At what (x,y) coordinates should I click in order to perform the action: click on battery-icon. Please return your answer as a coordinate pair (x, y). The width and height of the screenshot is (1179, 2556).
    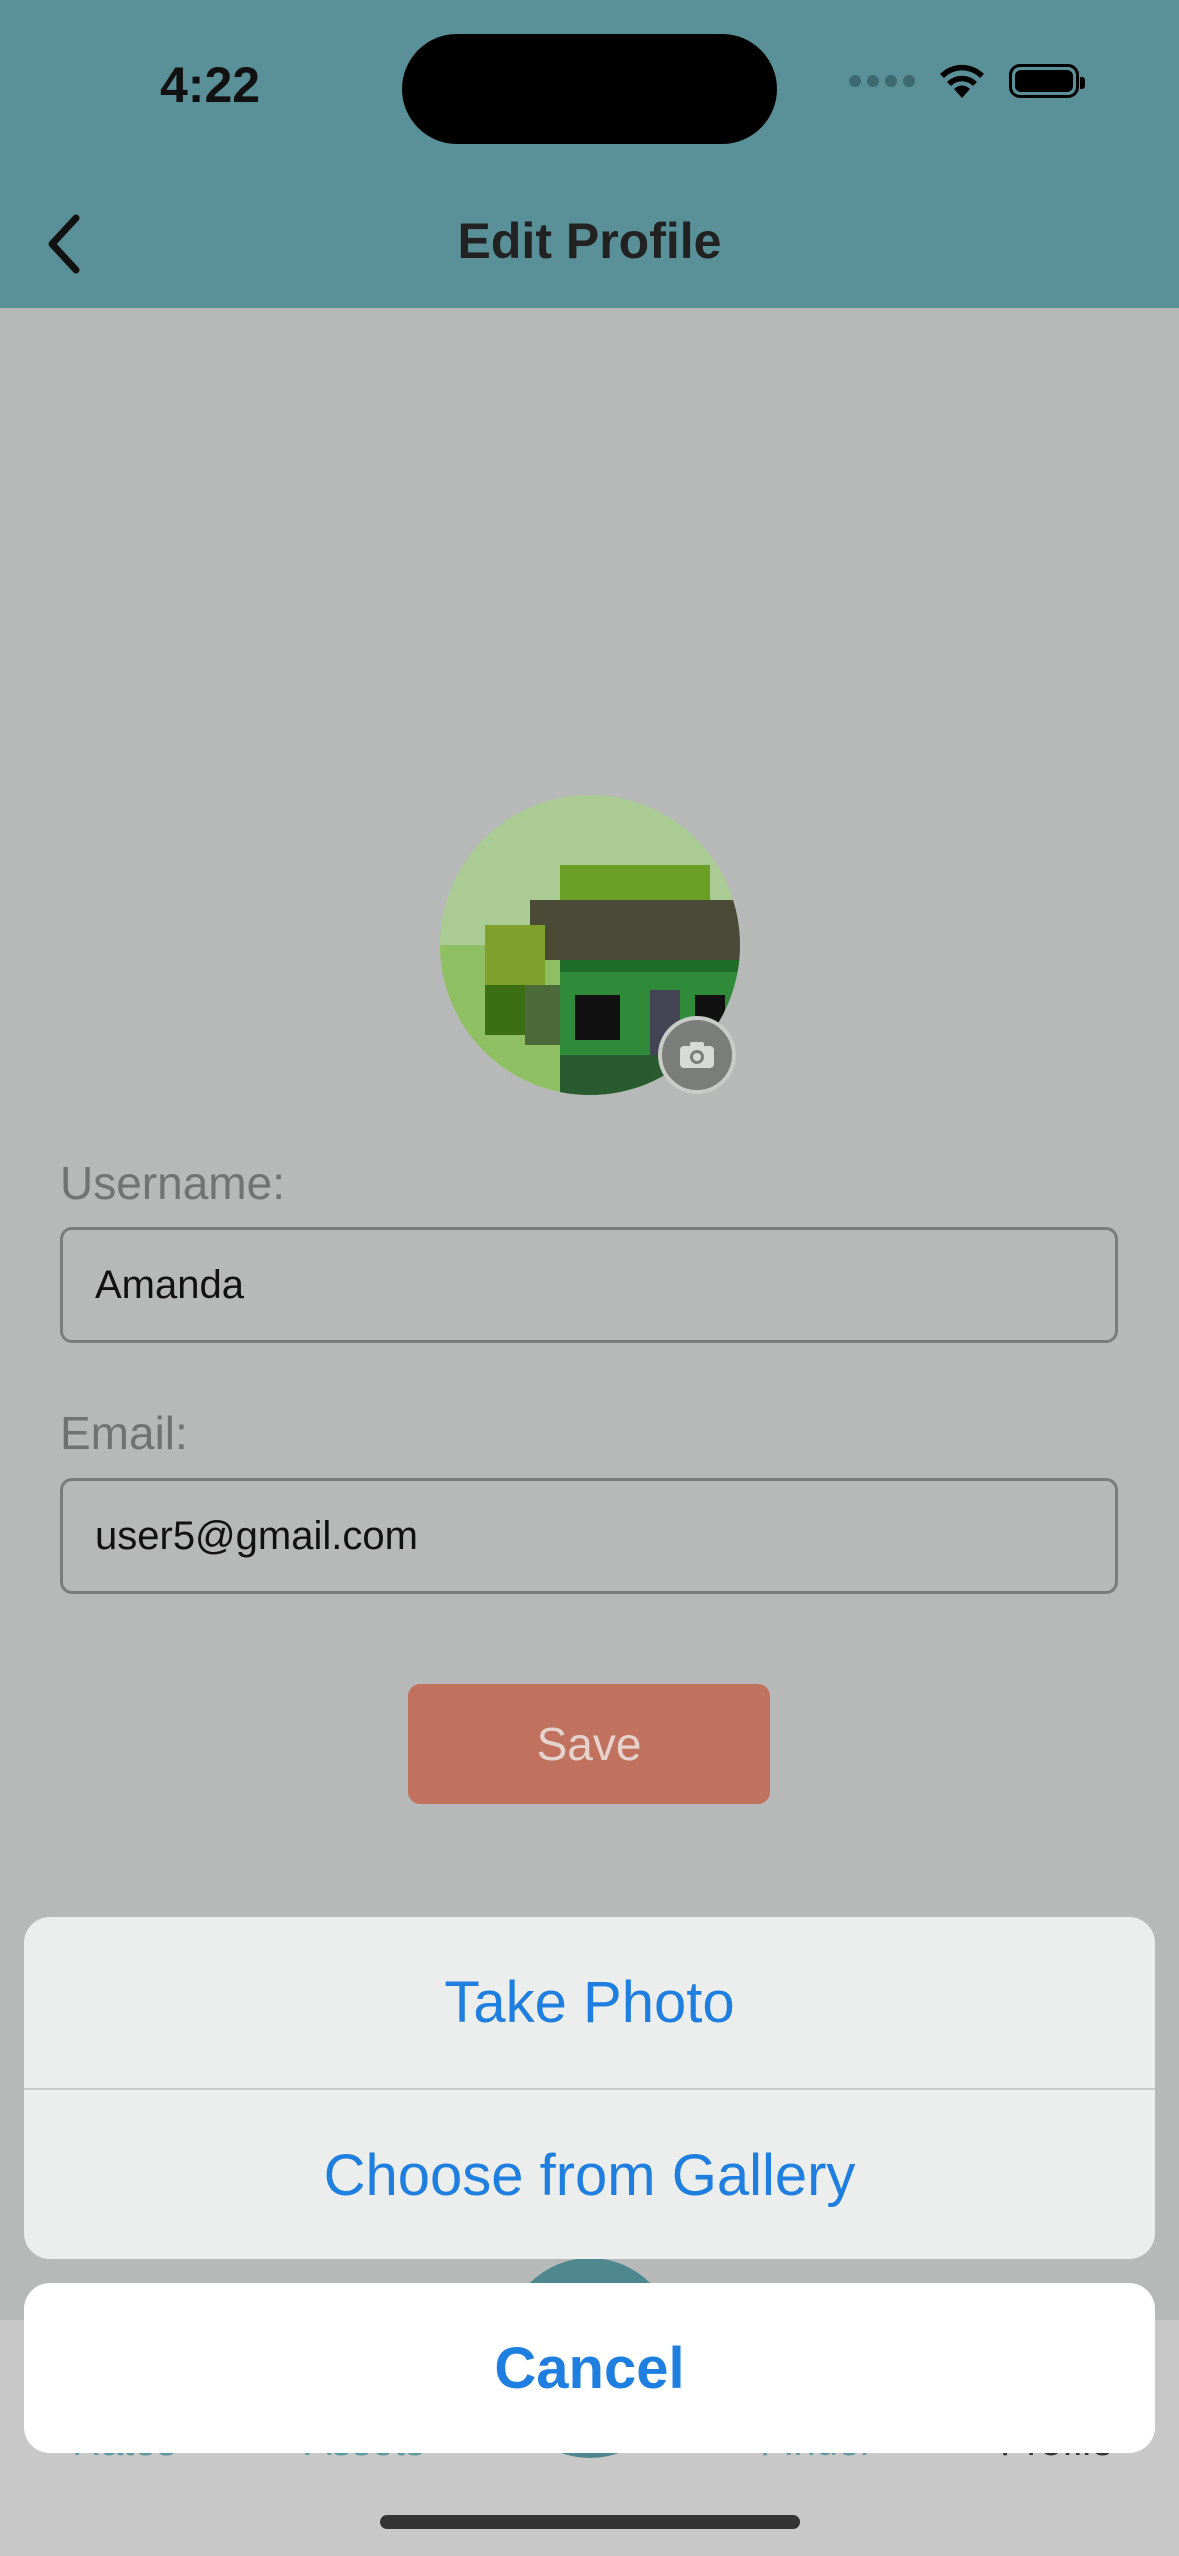
    Looking at the image, I should click on (1047, 81).